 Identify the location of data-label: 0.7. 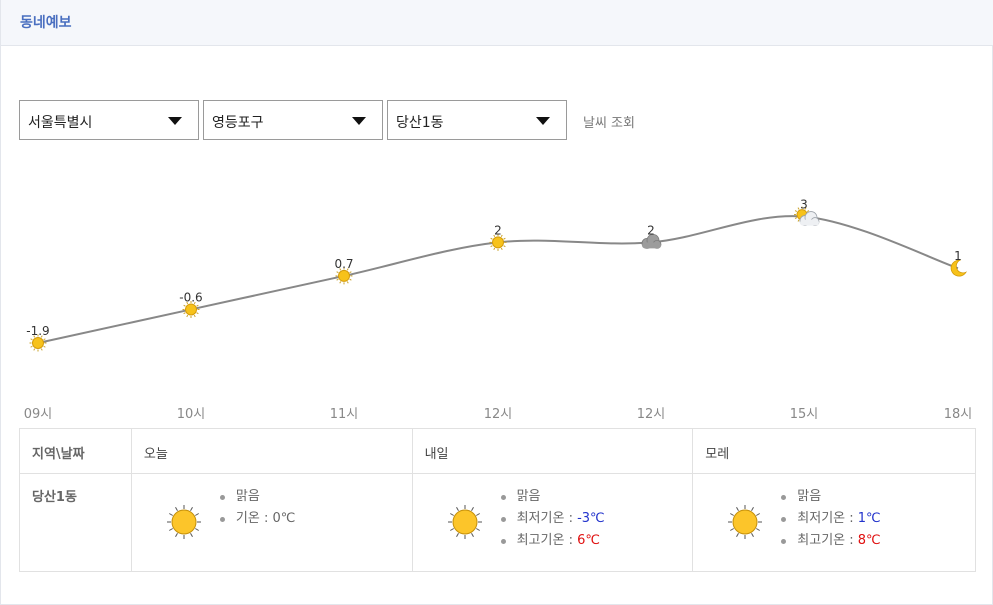
(343, 264).